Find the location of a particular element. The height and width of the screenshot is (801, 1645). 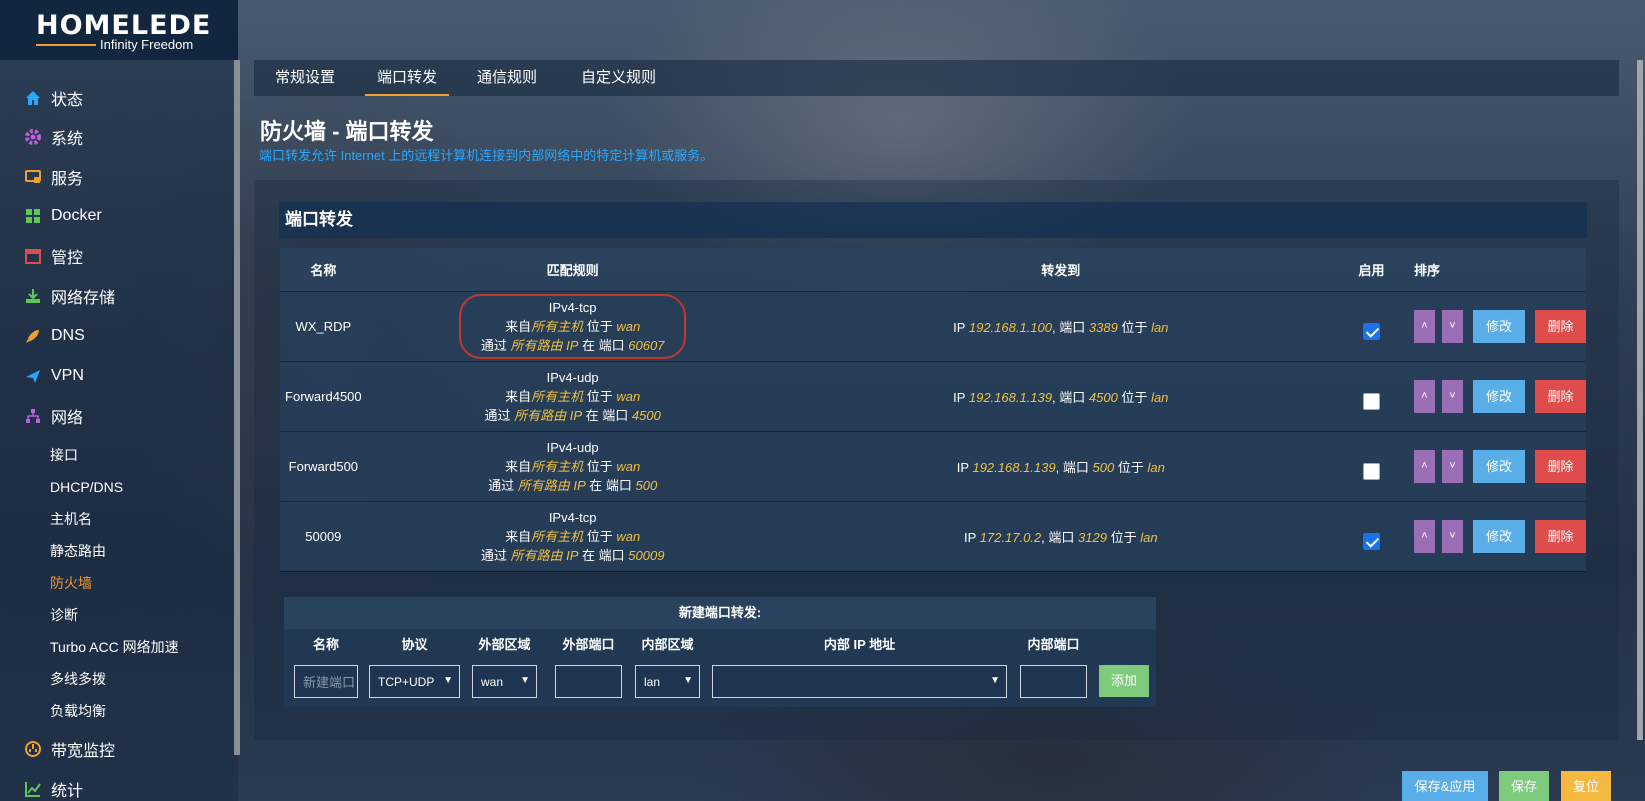

sidebar-scrollbar is located at coordinates (237, 407).